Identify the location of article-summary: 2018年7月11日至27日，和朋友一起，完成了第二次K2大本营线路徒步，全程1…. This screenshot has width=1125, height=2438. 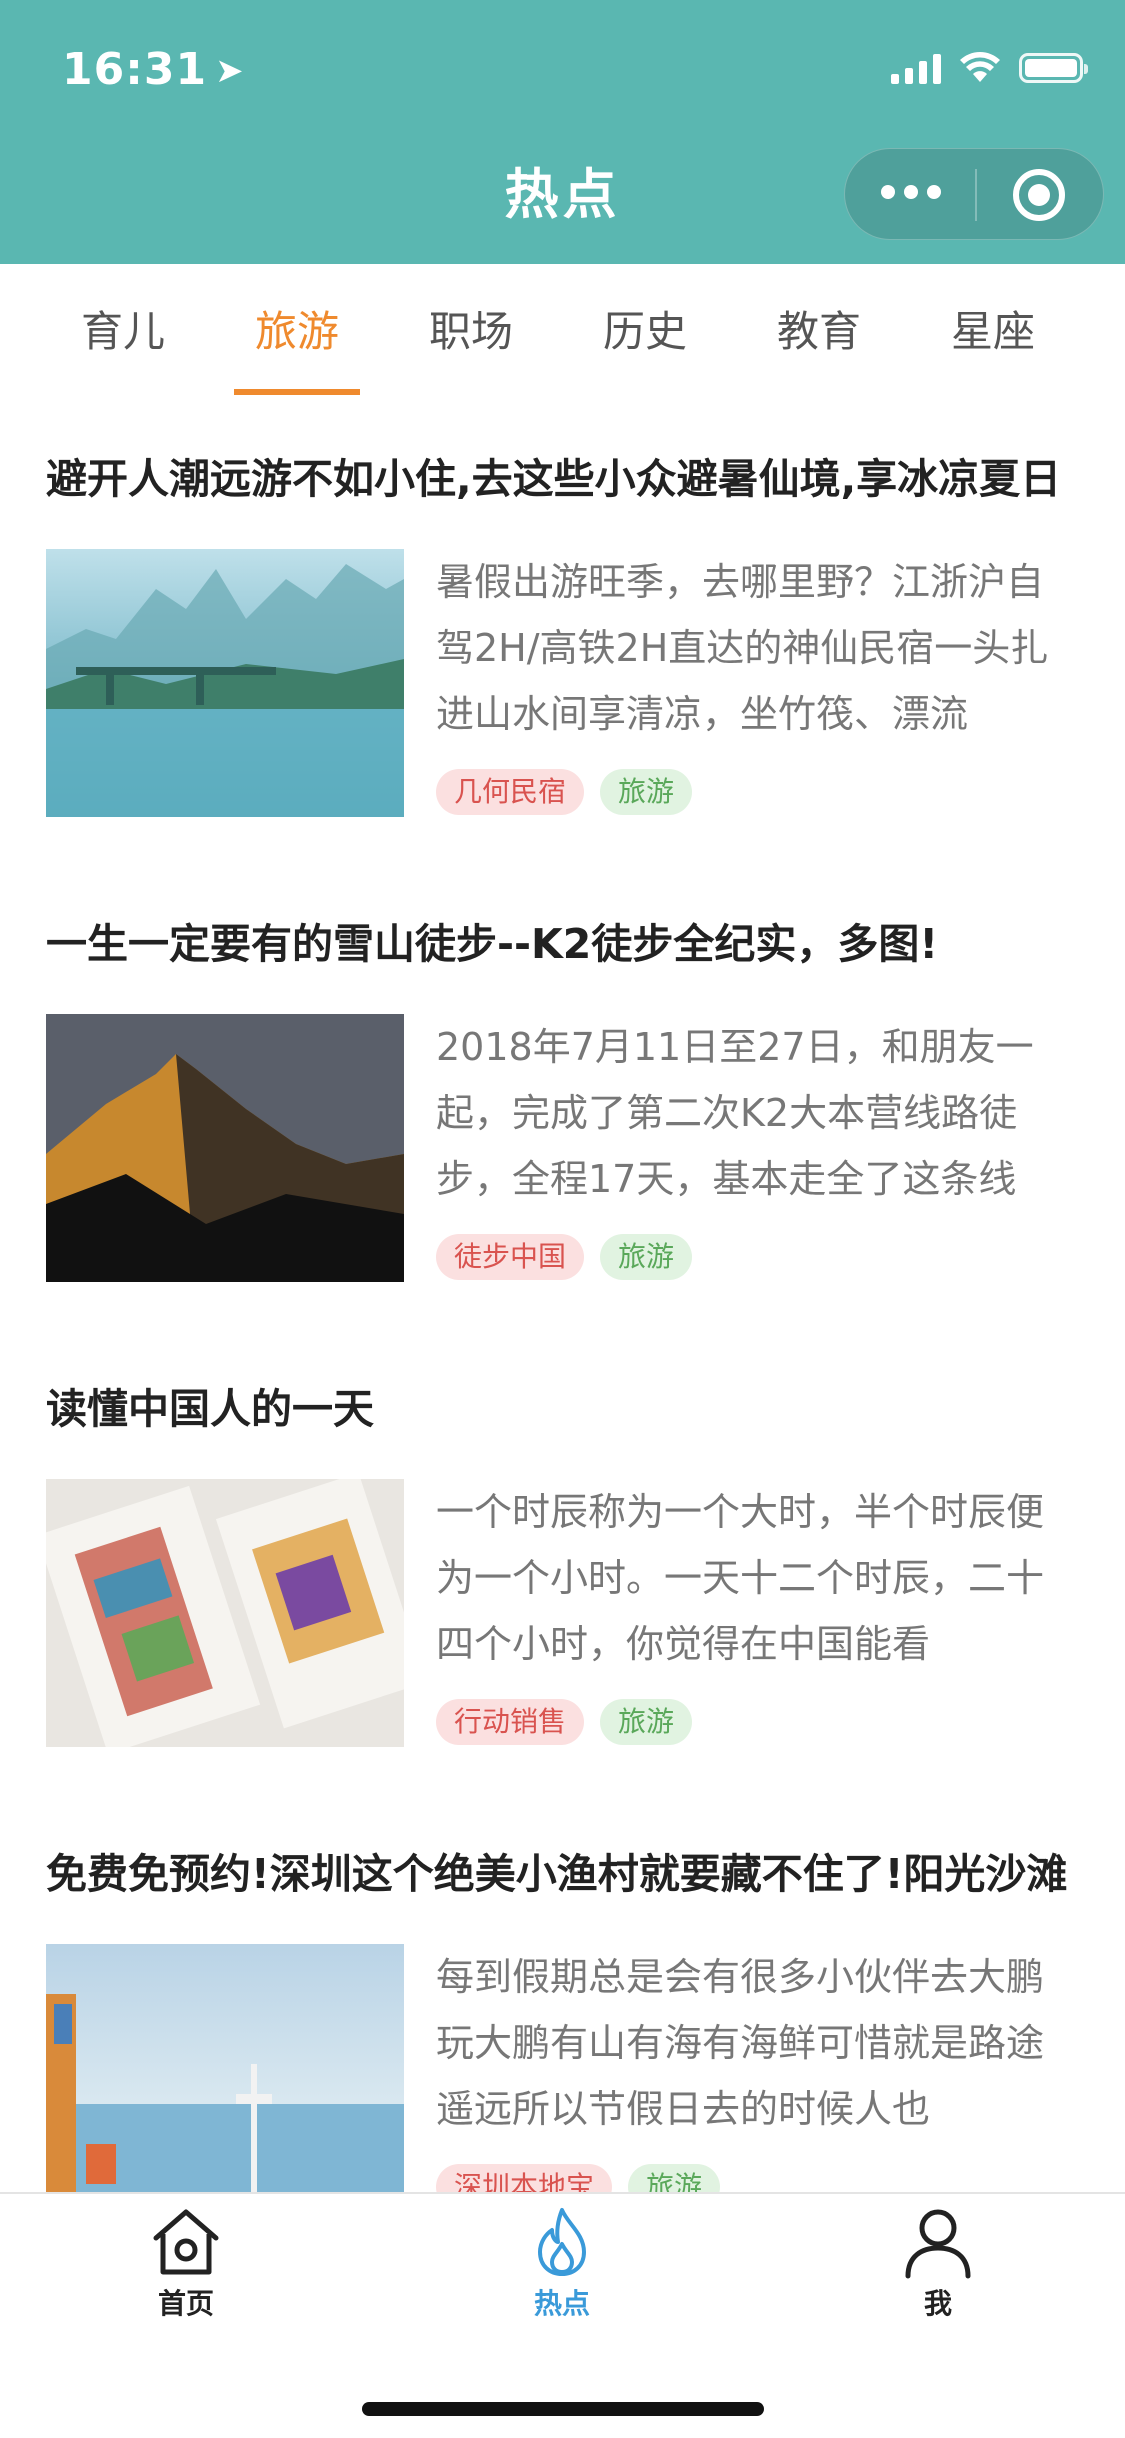
(735, 1113).